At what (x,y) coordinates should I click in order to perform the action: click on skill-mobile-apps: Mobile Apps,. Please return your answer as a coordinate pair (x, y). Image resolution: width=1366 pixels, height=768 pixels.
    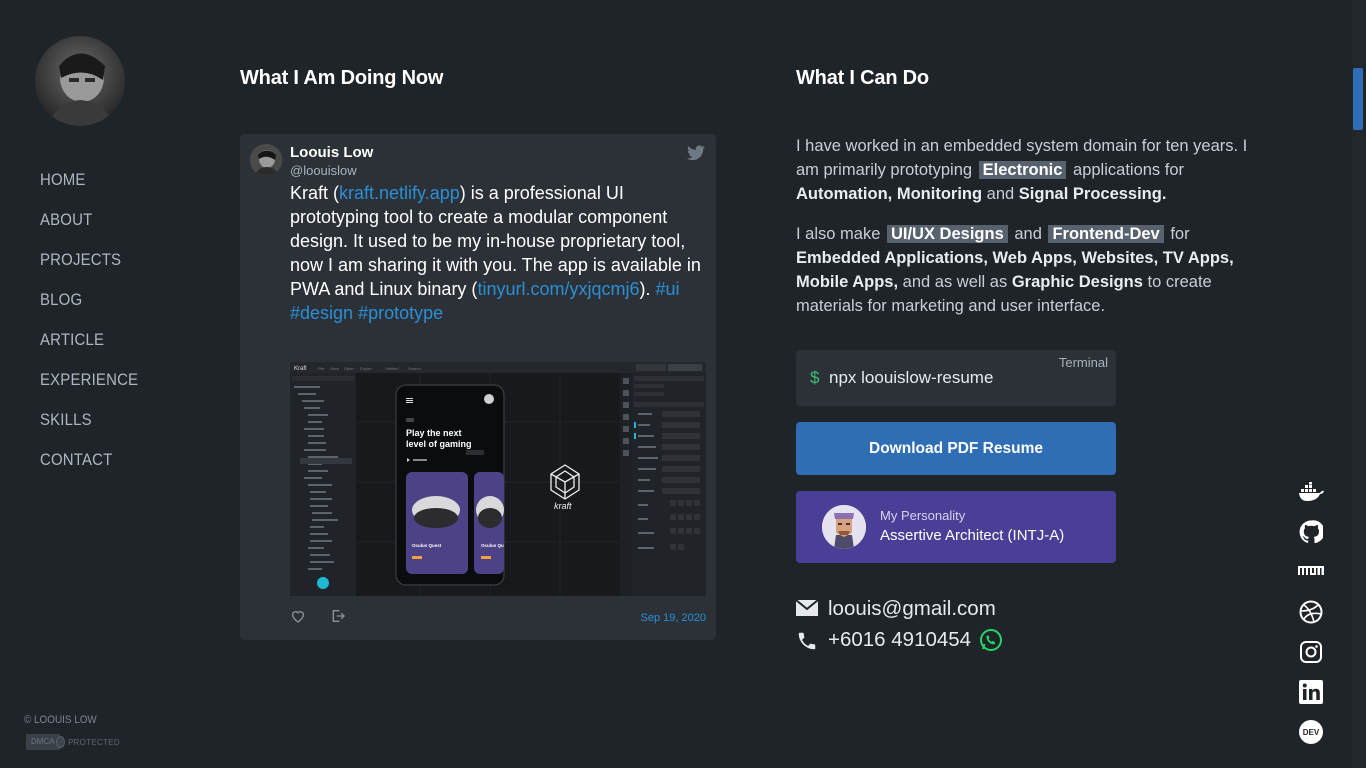
    Looking at the image, I should click on (847, 282).